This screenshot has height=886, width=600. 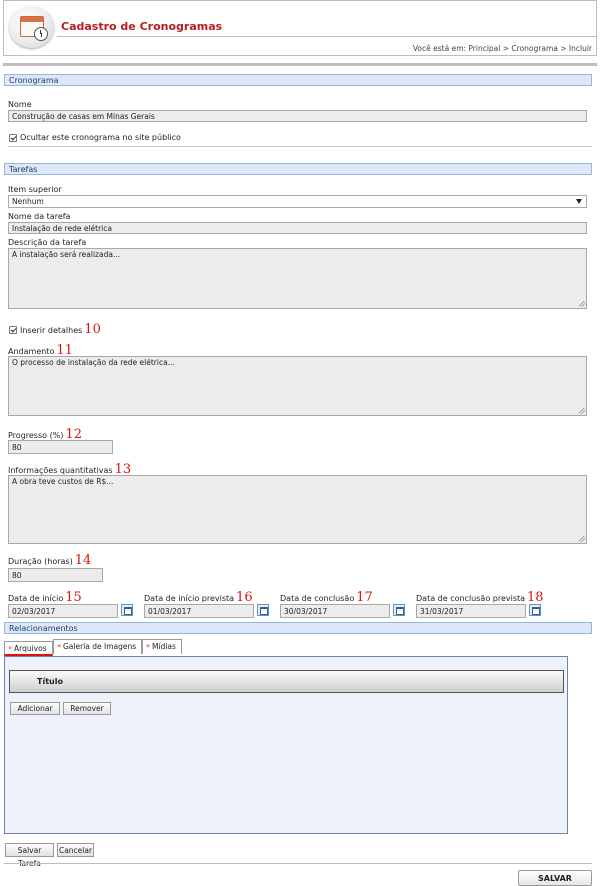 I want to click on descricao-label: Descrição da tarefa, so click(x=47, y=242).